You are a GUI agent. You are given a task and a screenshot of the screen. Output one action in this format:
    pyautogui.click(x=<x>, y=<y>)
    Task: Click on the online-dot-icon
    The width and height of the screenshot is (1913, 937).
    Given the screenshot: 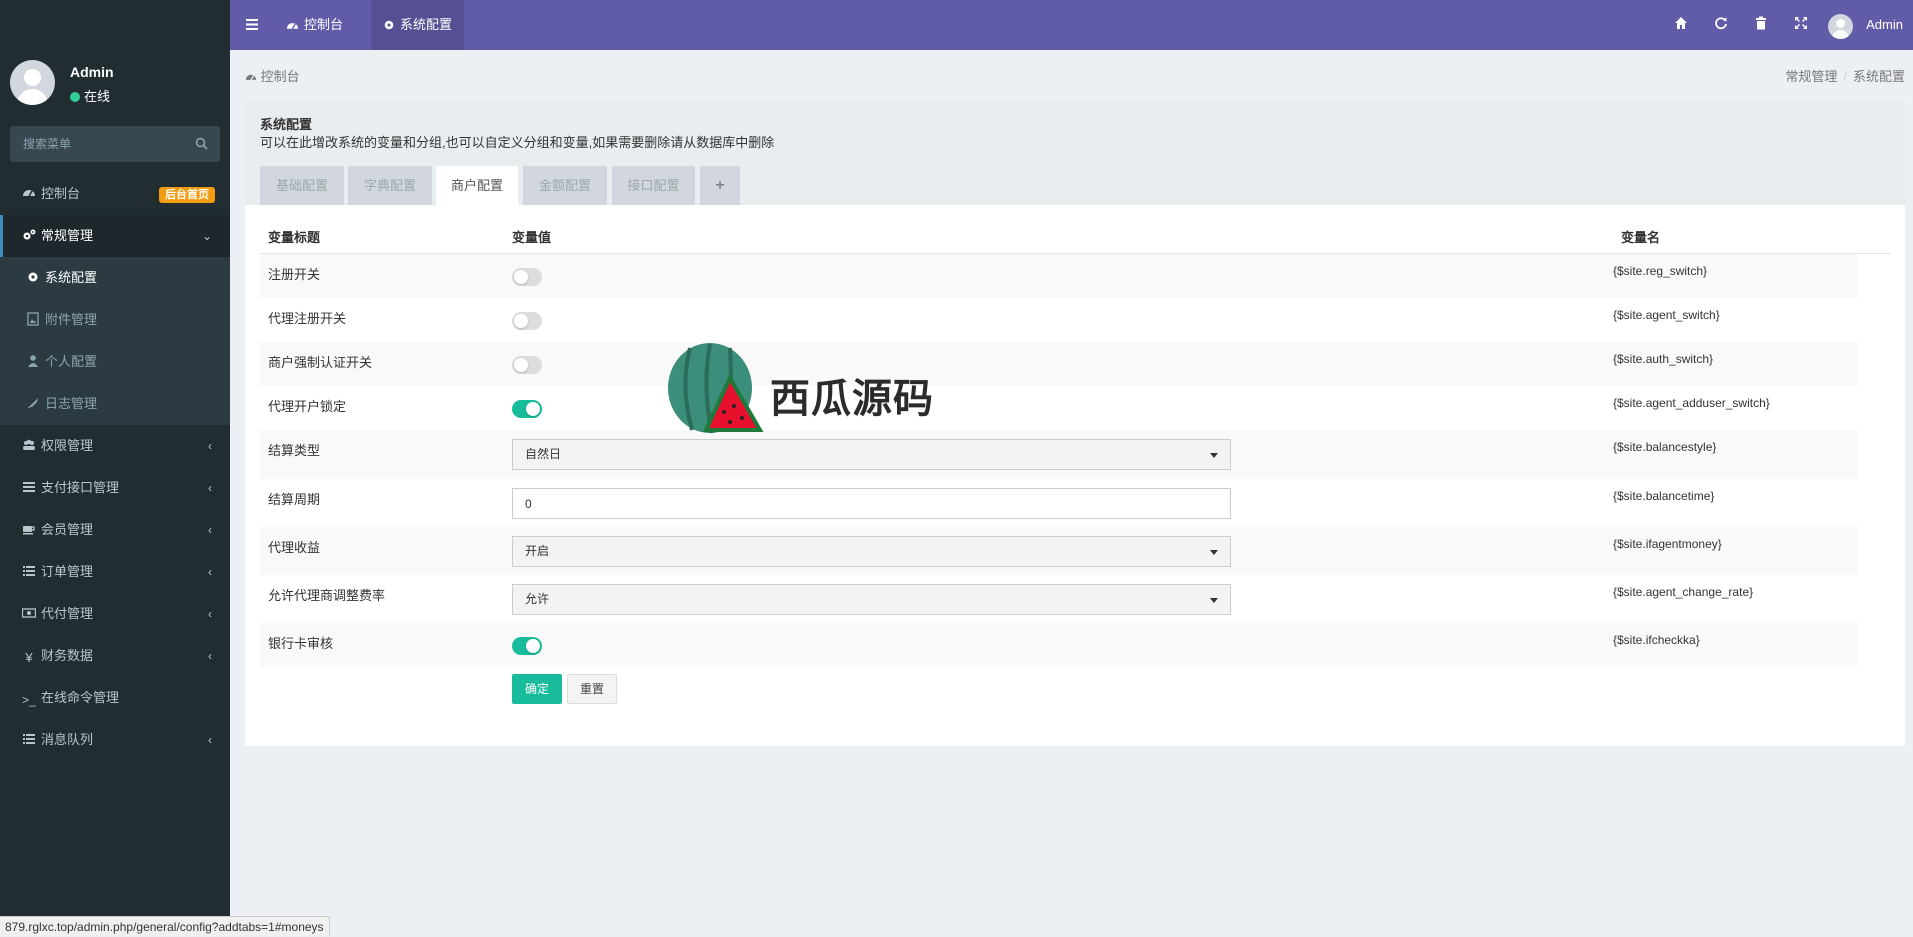 What is the action you would take?
    pyautogui.click(x=75, y=97)
    